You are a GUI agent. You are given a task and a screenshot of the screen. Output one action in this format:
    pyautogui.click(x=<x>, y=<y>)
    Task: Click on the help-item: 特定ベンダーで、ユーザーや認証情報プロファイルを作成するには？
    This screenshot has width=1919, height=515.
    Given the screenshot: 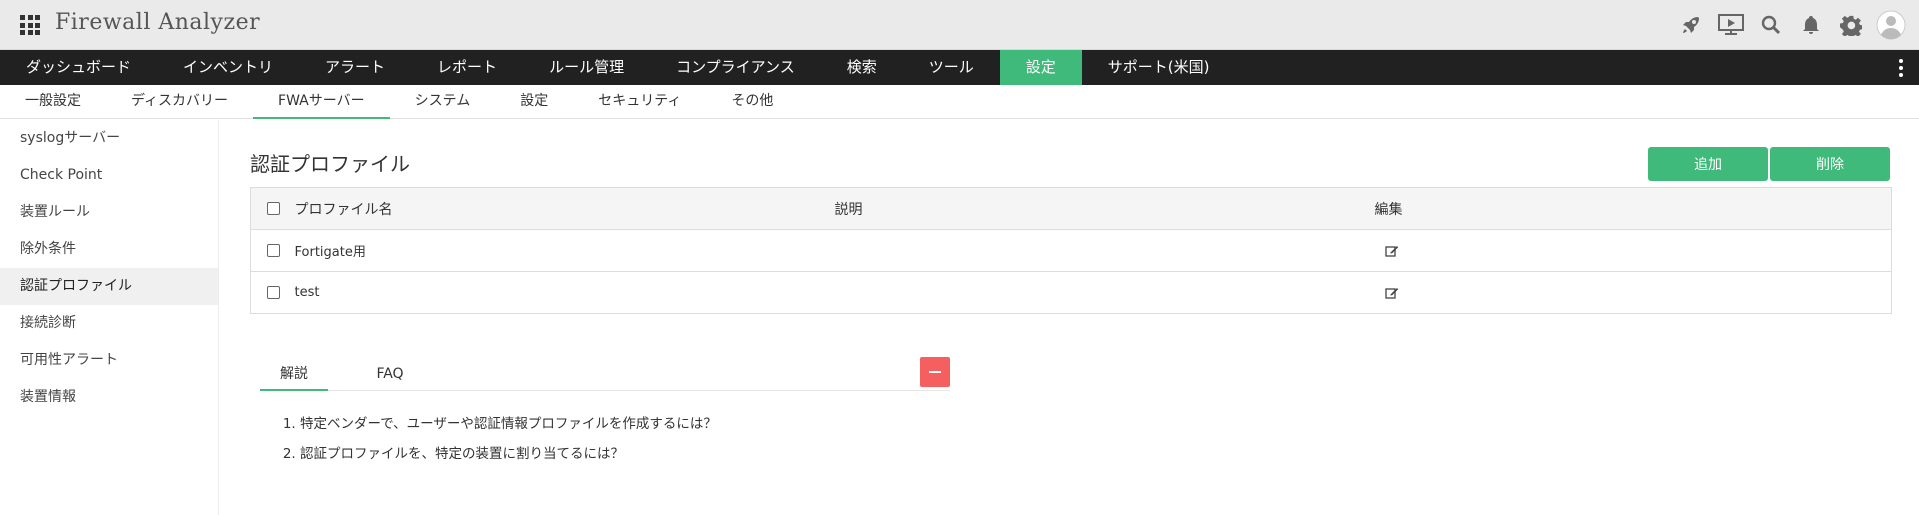 What is the action you would take?
    pyautogui.click(x=625, y=424)
    